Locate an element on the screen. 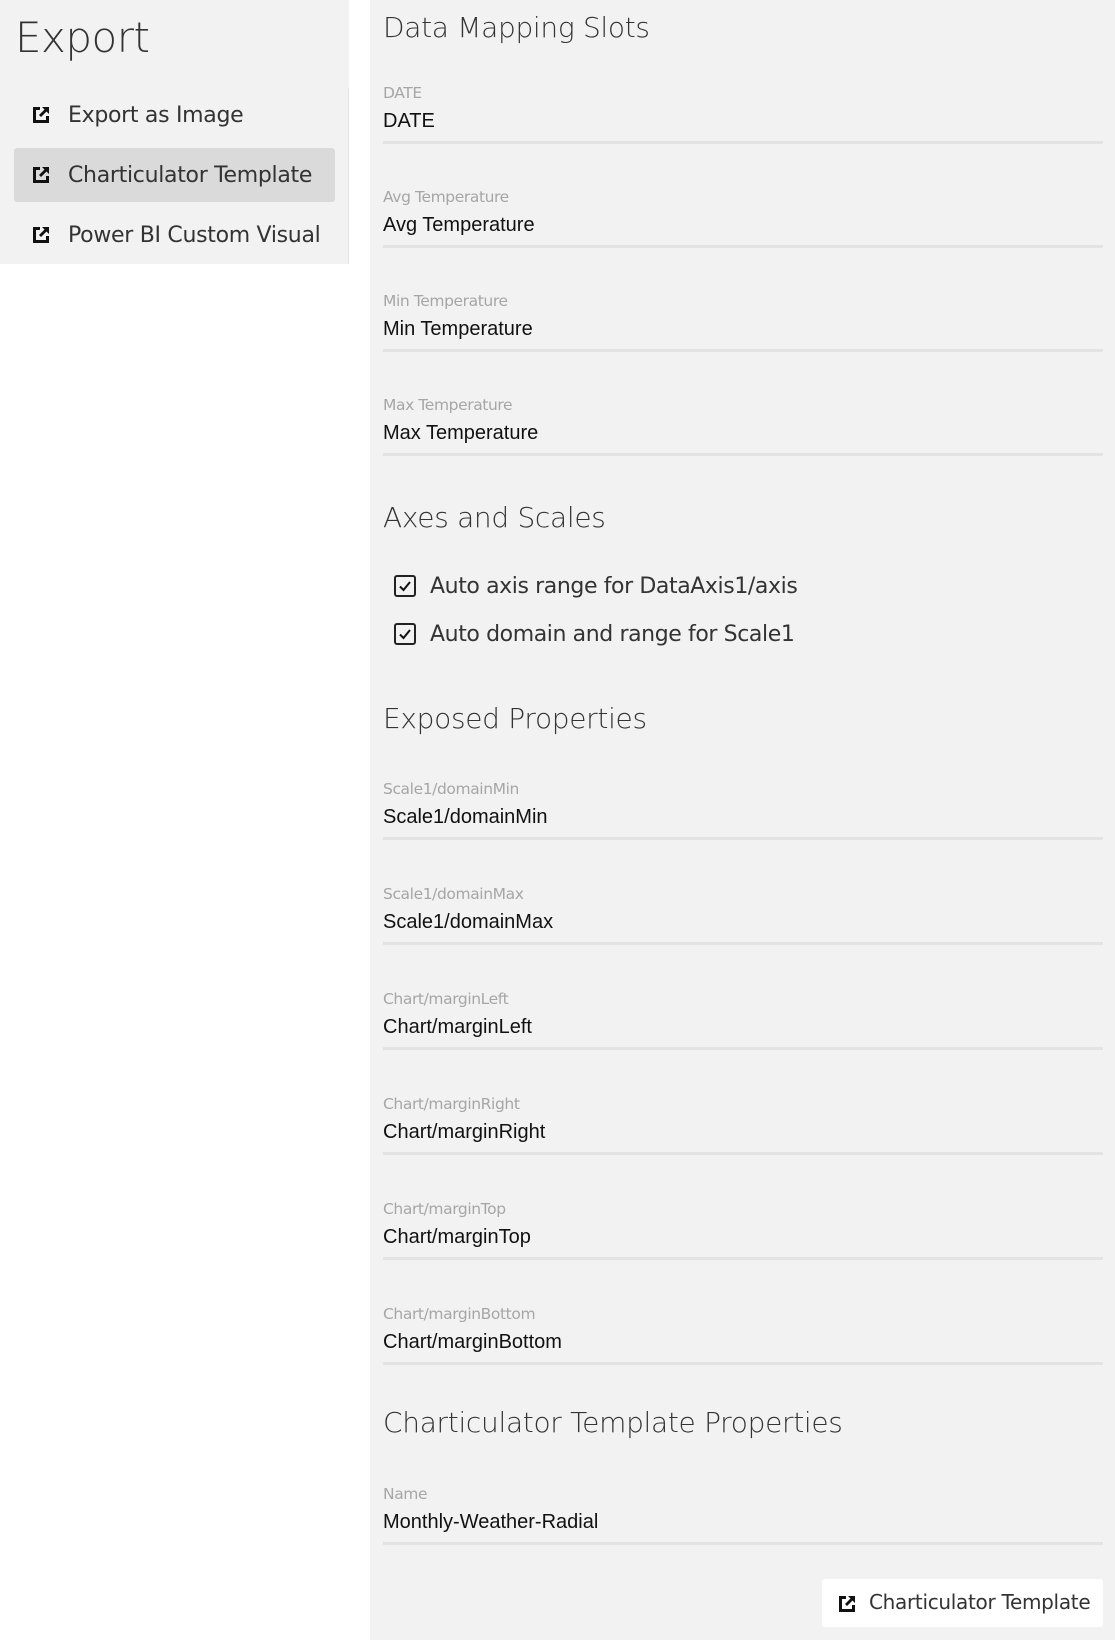  chart-margin-left-input is located at coordinates (743, 1027).